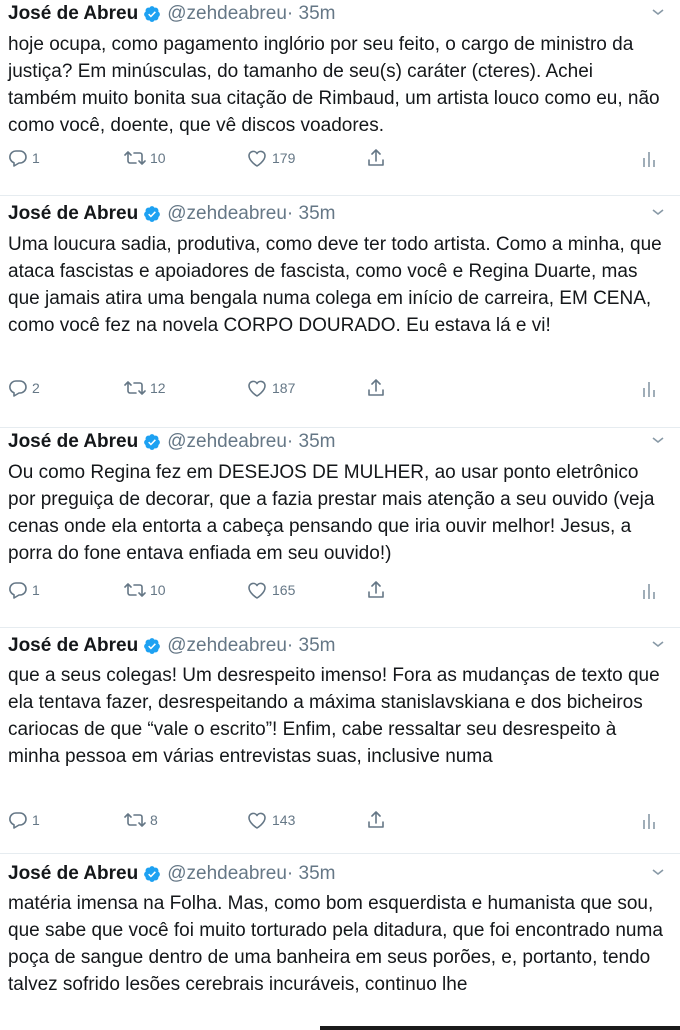 The image size is (680, 1030). What do you see at coordinates (284, 820) in the screenshot?
I see `like-count: 143` at bounding box center [284, 820].